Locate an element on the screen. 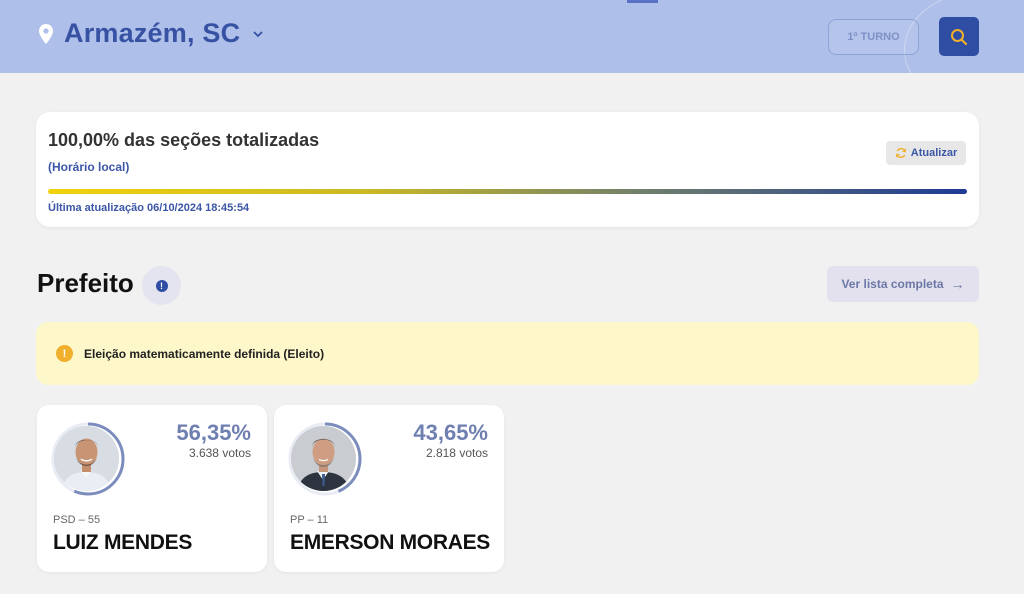 The width and height of the screenshot is (1024, 594). vote-percentage: 43,65% is located at coordinates (450, 432).